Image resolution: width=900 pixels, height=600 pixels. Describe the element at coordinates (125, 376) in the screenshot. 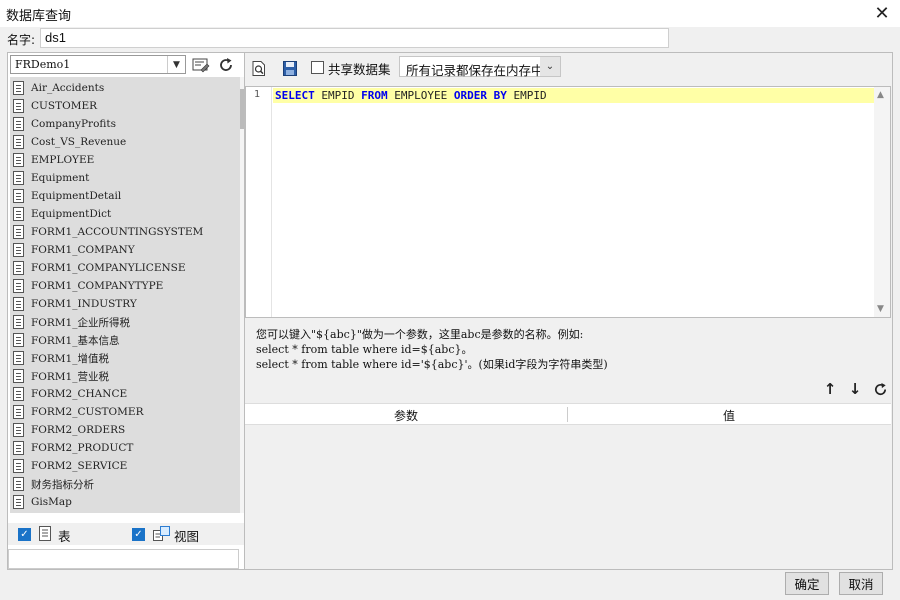

I see `table-list-item: FORM1_营业税` at that location.